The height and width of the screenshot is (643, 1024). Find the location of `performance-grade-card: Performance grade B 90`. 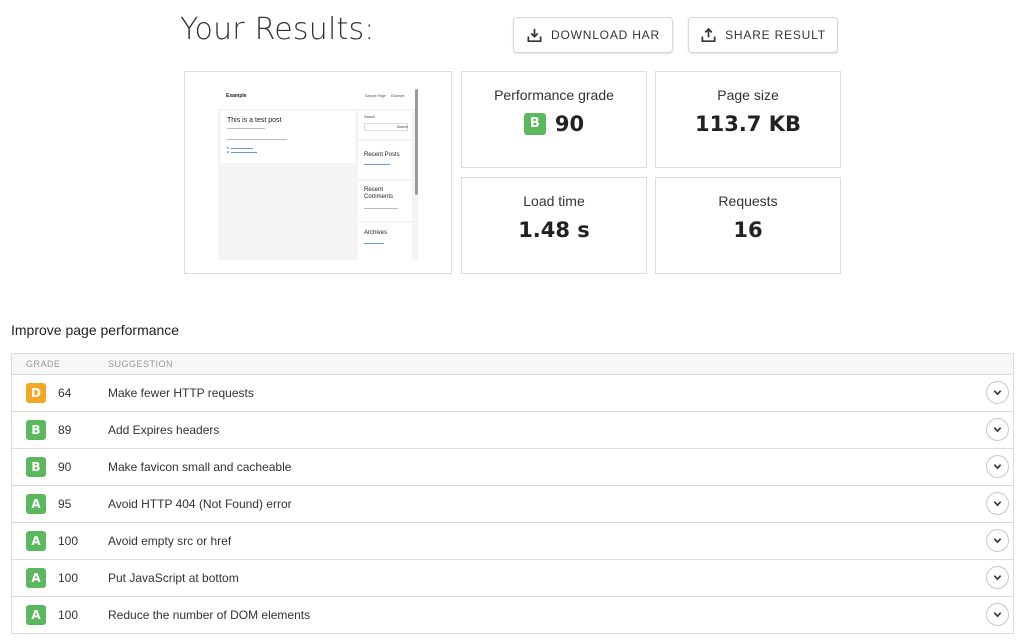

performance-grade-card: Performance grade B 90 is located at coordinates (554, 119).